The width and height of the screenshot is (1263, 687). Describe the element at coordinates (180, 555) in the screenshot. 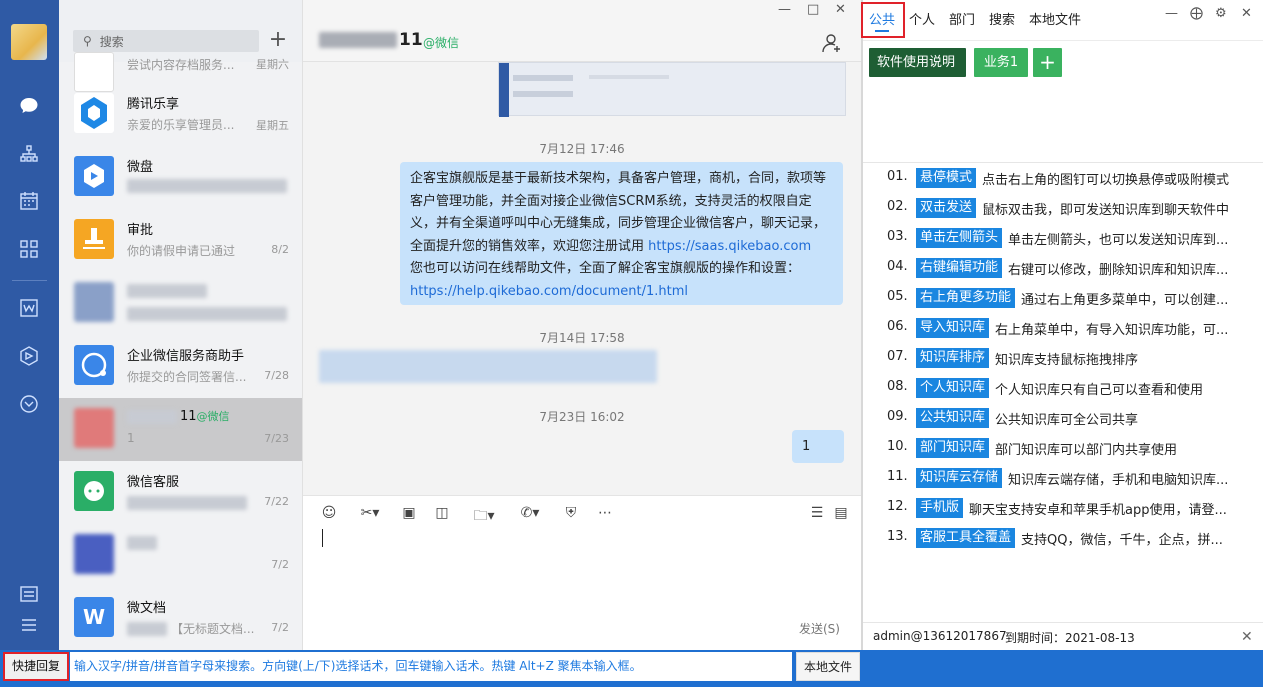

I see `conversation-item: 7/2` at that location.